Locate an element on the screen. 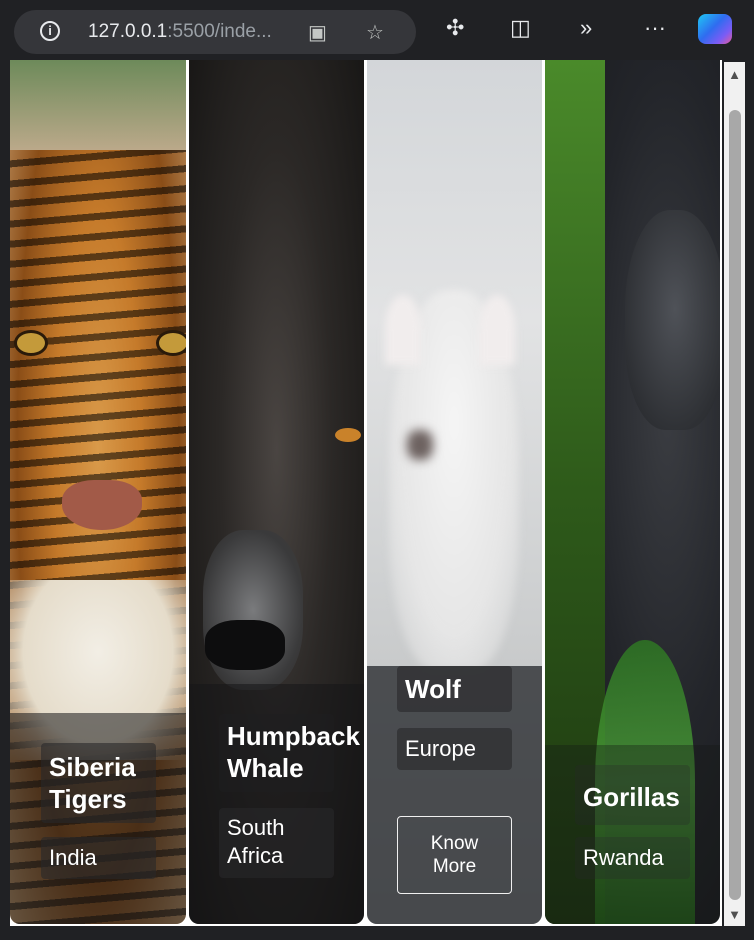  animal-name-line: Wolf is located at coordinates (433, 689).